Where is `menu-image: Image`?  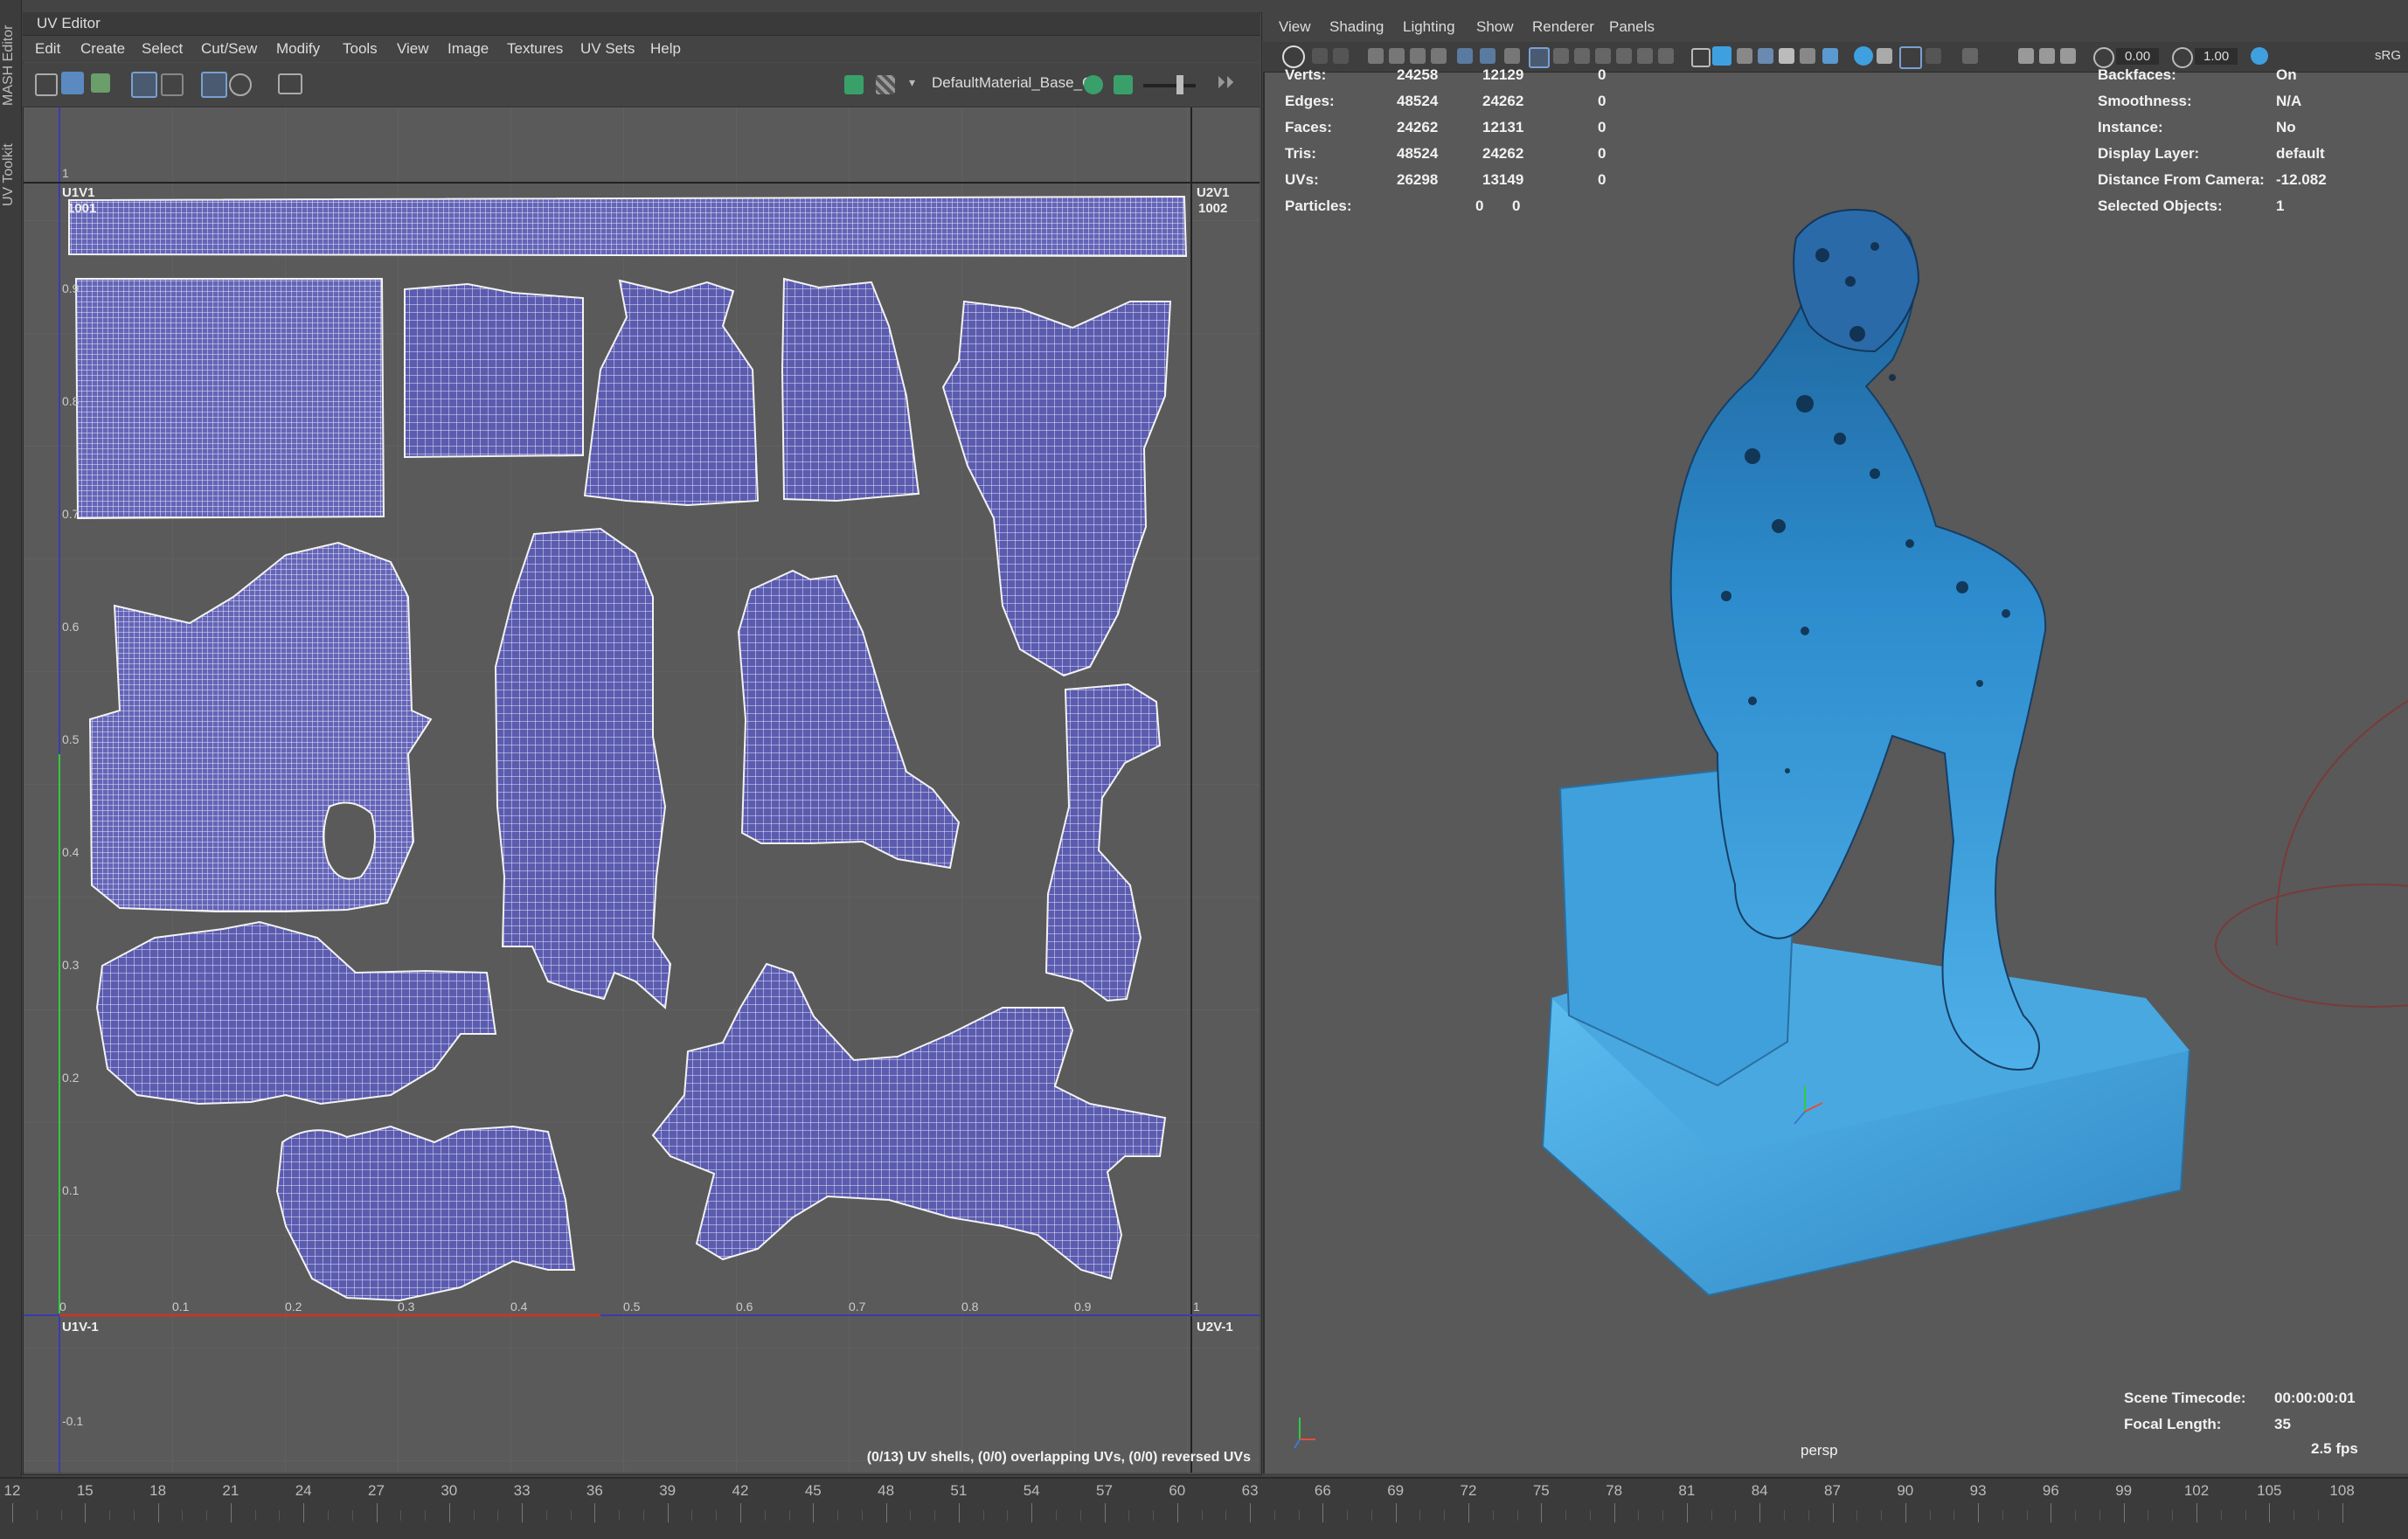
menu-image: Image is located at coordinates (469, 49).